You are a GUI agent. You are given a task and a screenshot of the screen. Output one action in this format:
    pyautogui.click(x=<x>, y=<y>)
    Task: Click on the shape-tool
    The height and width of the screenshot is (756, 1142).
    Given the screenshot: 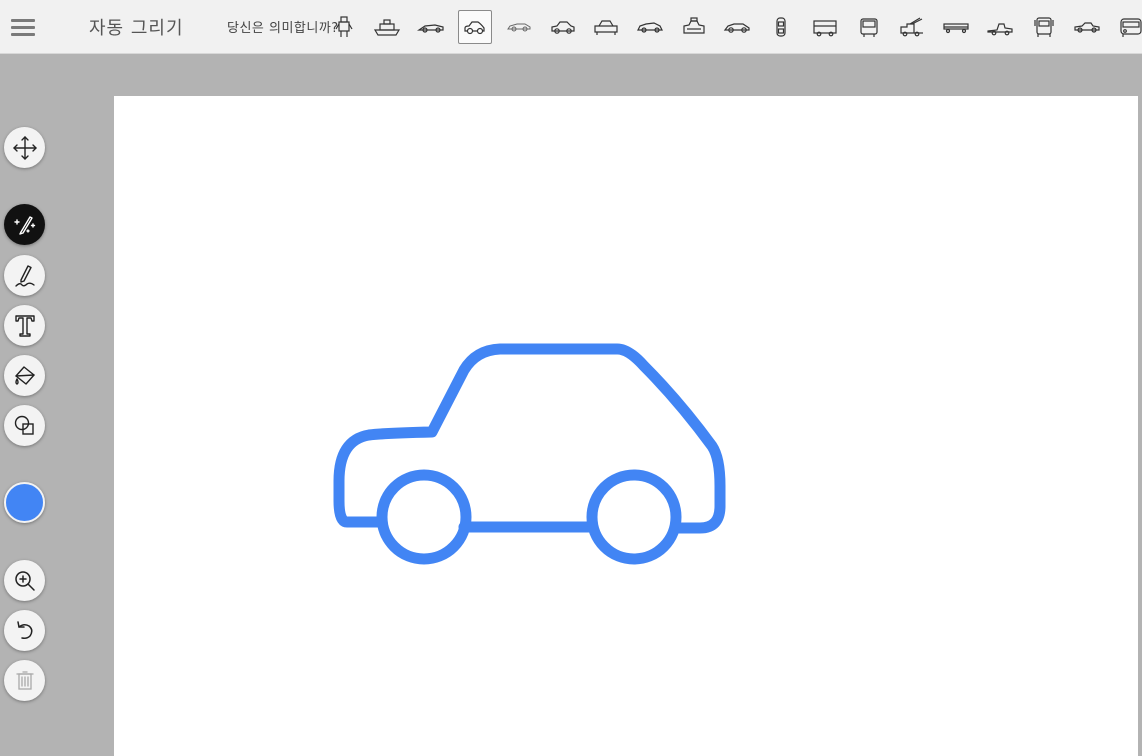 What is the action you would take?
    pyautogui.click(x=24, y=425)
    